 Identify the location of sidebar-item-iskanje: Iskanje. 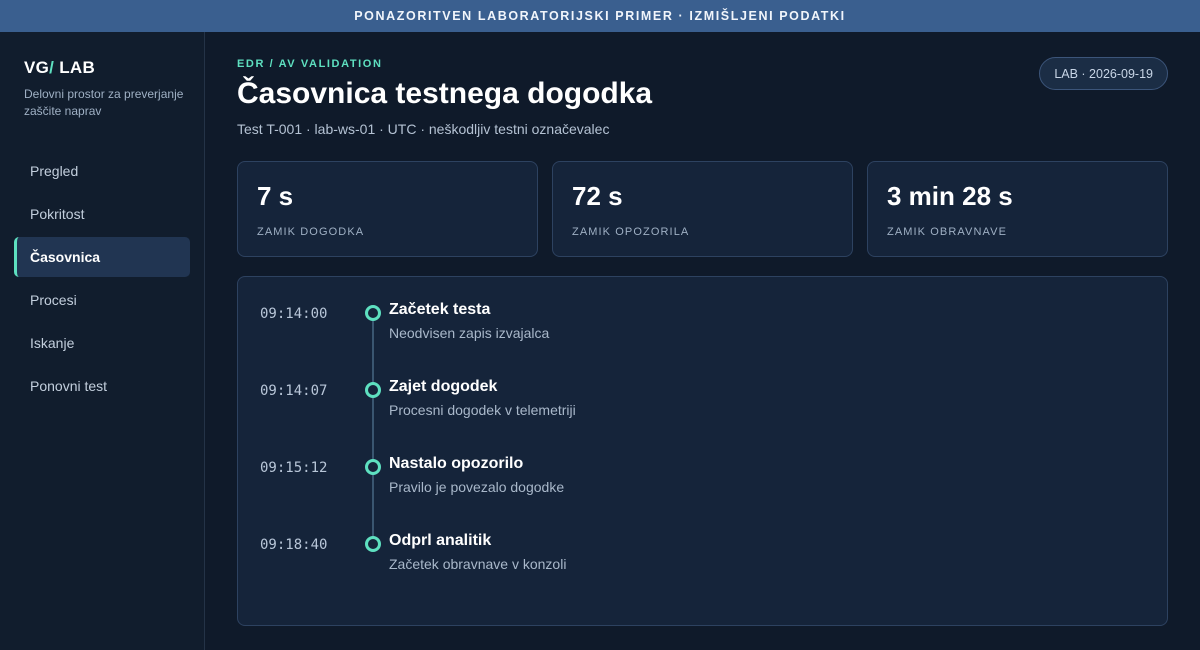
(102, 343).